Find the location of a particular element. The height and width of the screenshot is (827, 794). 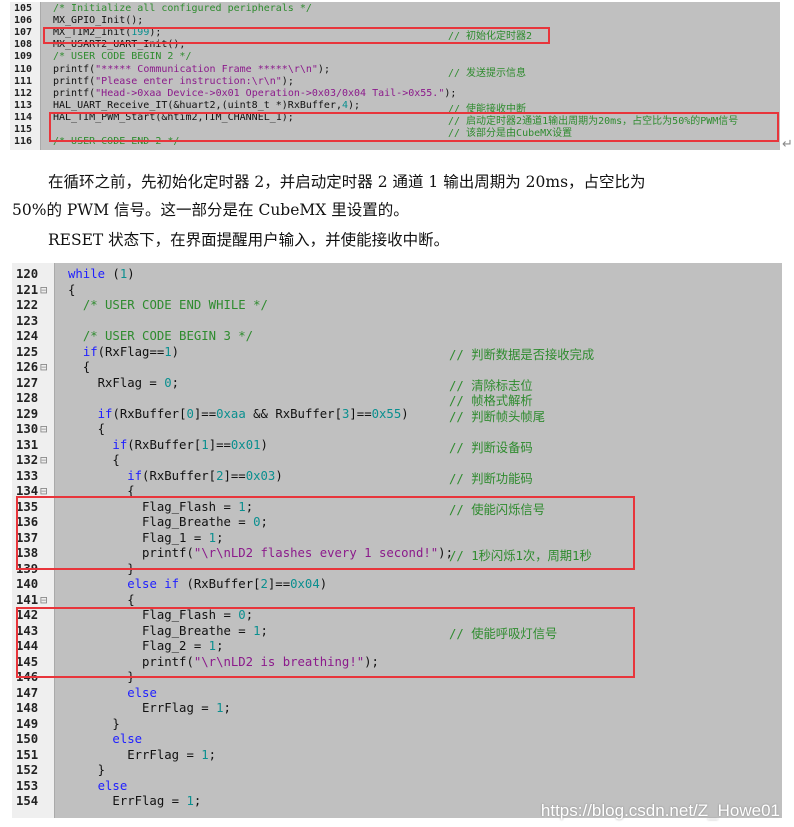

code-line: else if (RxBuffer[2]==0x04) is located at coordinates (197, 584).